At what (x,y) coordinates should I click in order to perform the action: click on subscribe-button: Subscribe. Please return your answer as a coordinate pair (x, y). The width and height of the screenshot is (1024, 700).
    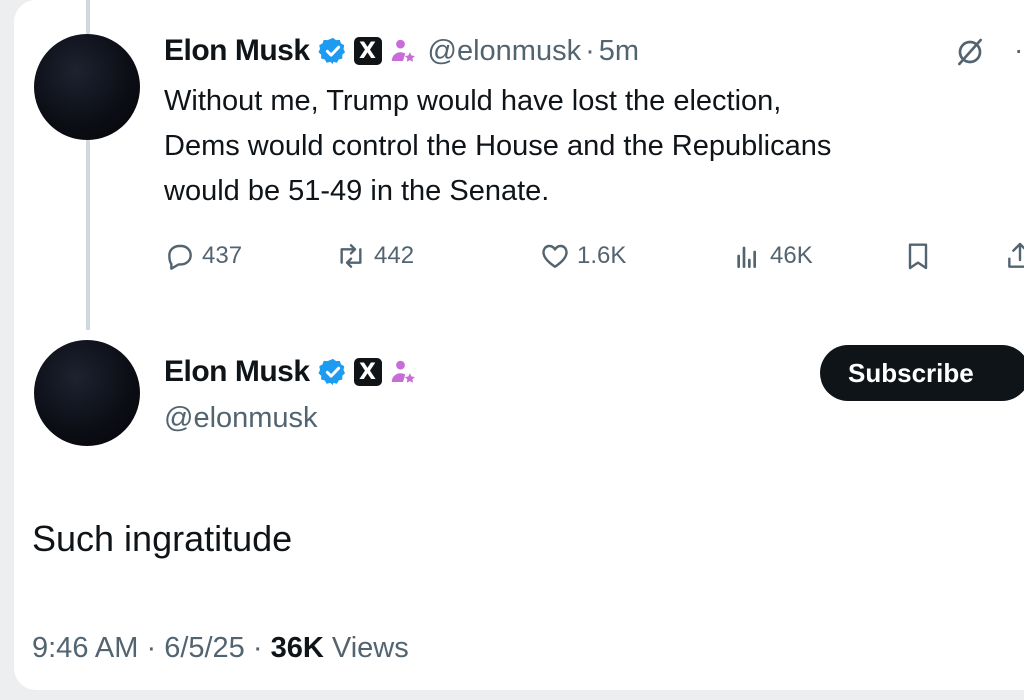
    Looking at the image, I should click on (922, 373).